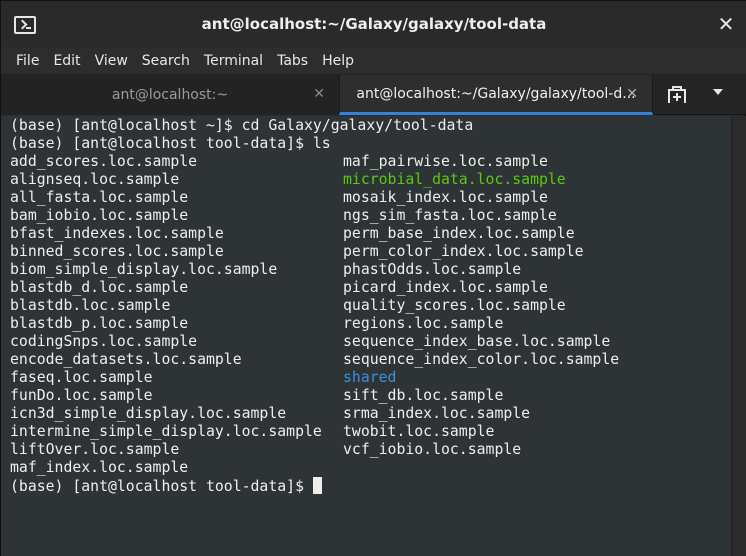  Describe the element at coordinates (373, 61) in the screenshot. I see `menu-bar: File Edit View Search Terminal Tabs Help` at that location.